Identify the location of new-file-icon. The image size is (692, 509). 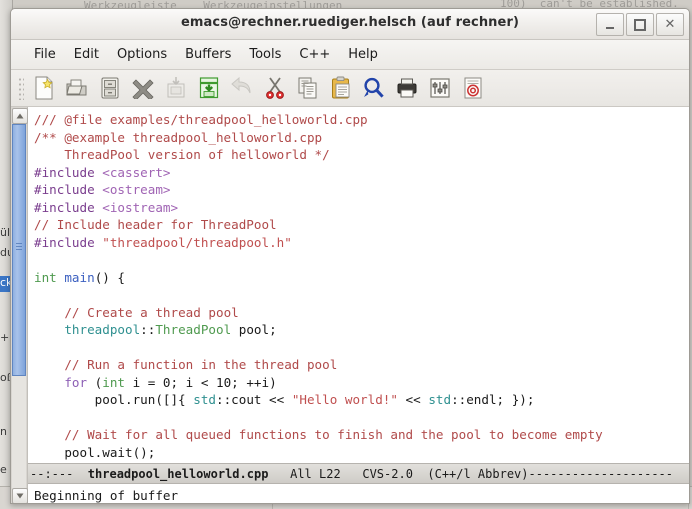
(44, 88).